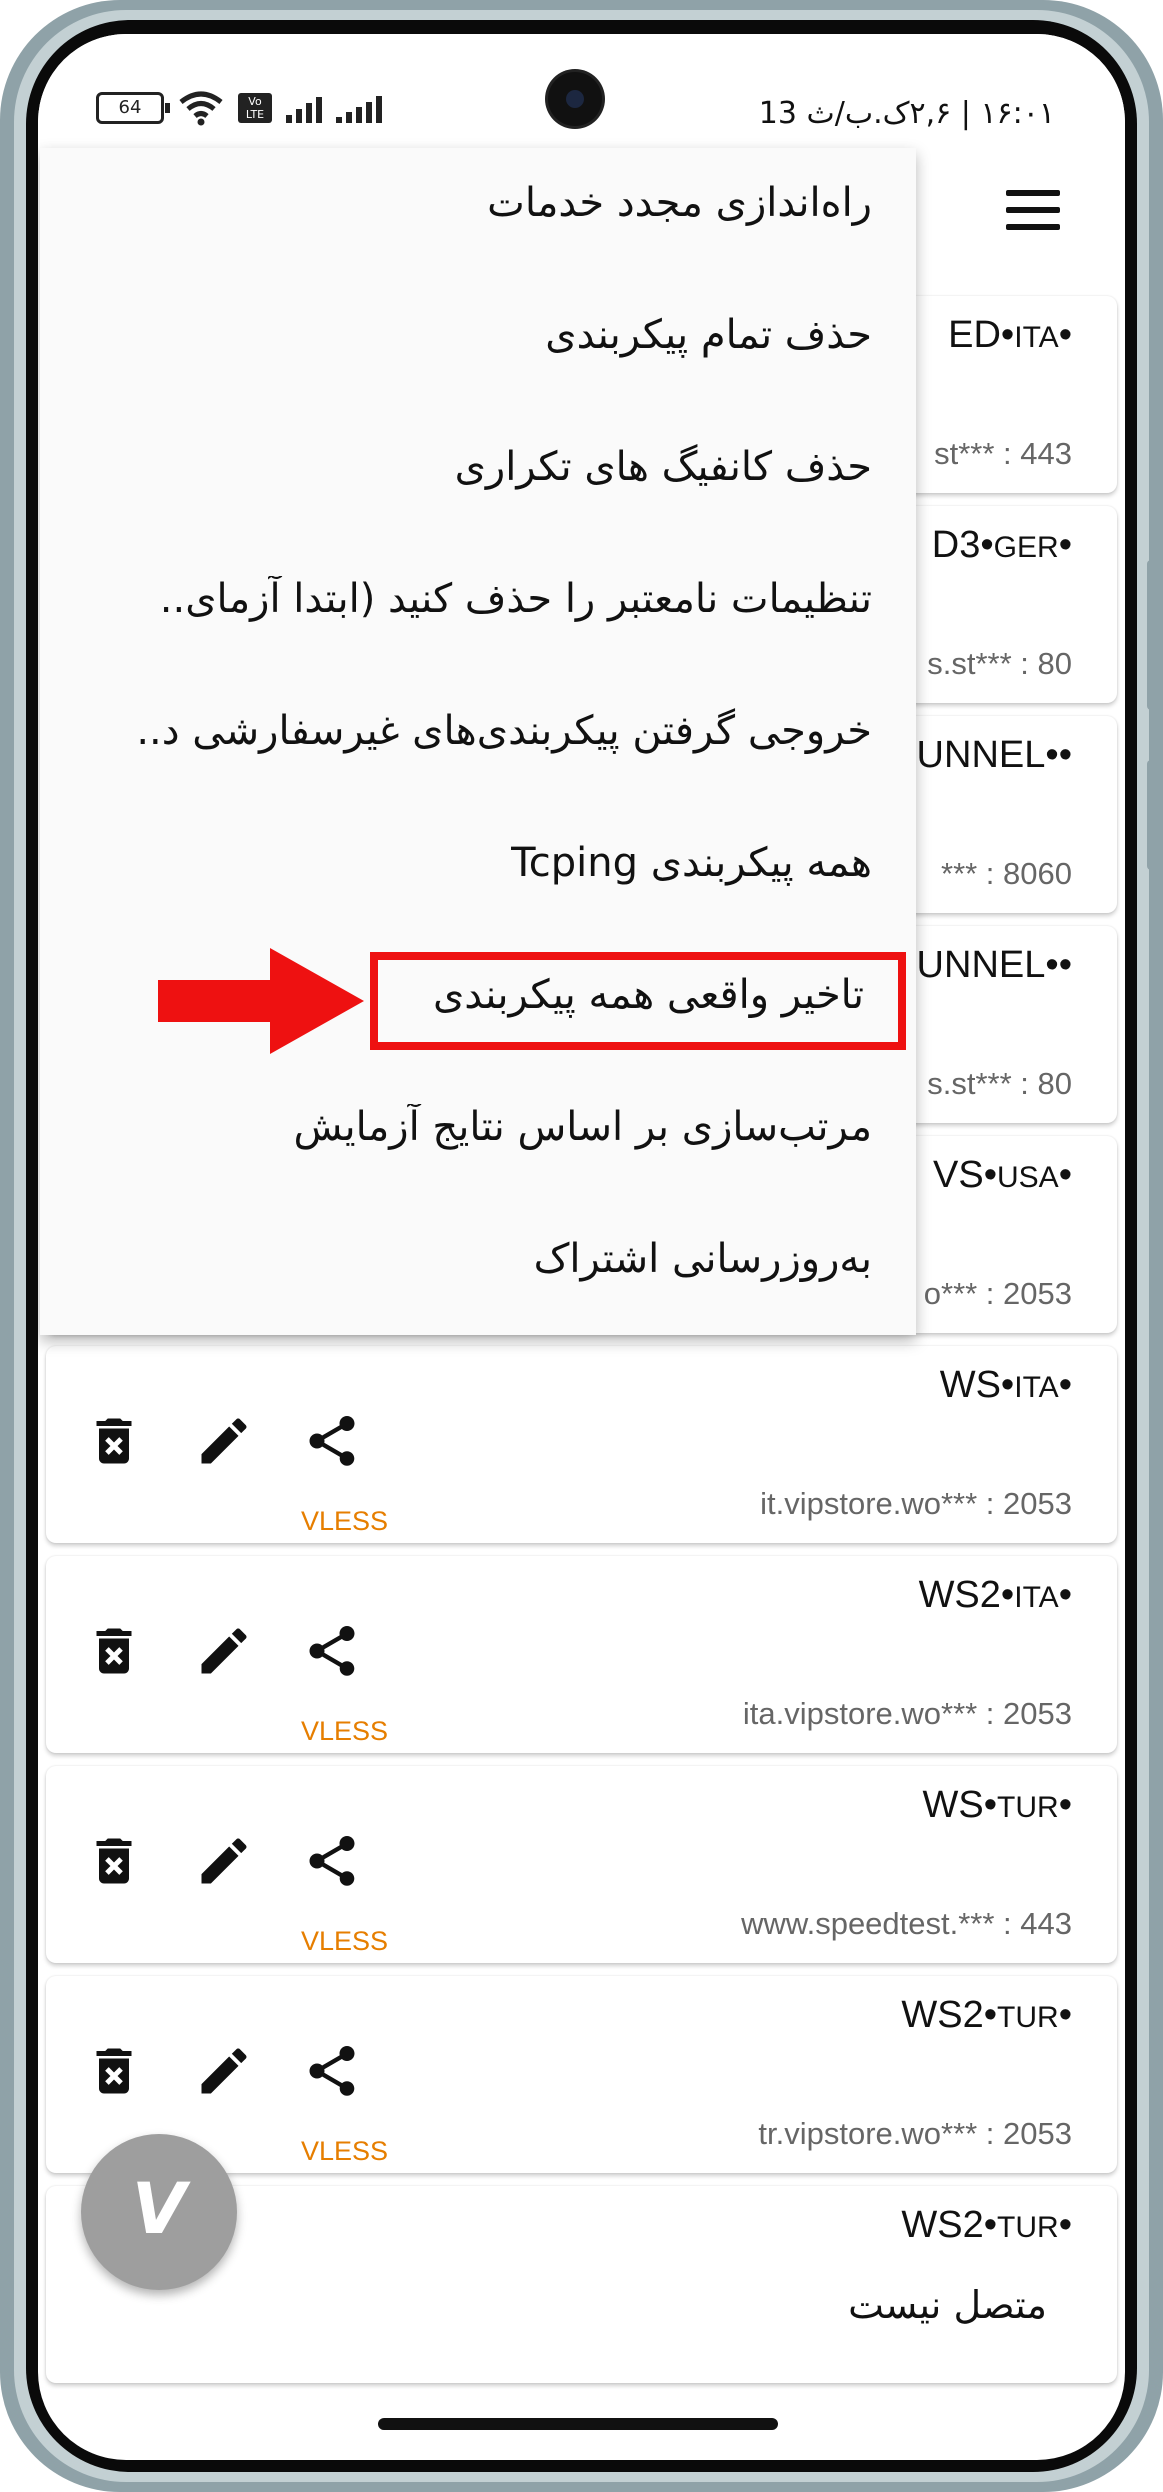 This screenshot has height=2492, width=1163. I want to click on server-title: D3•GER•, so click(1002, 545).